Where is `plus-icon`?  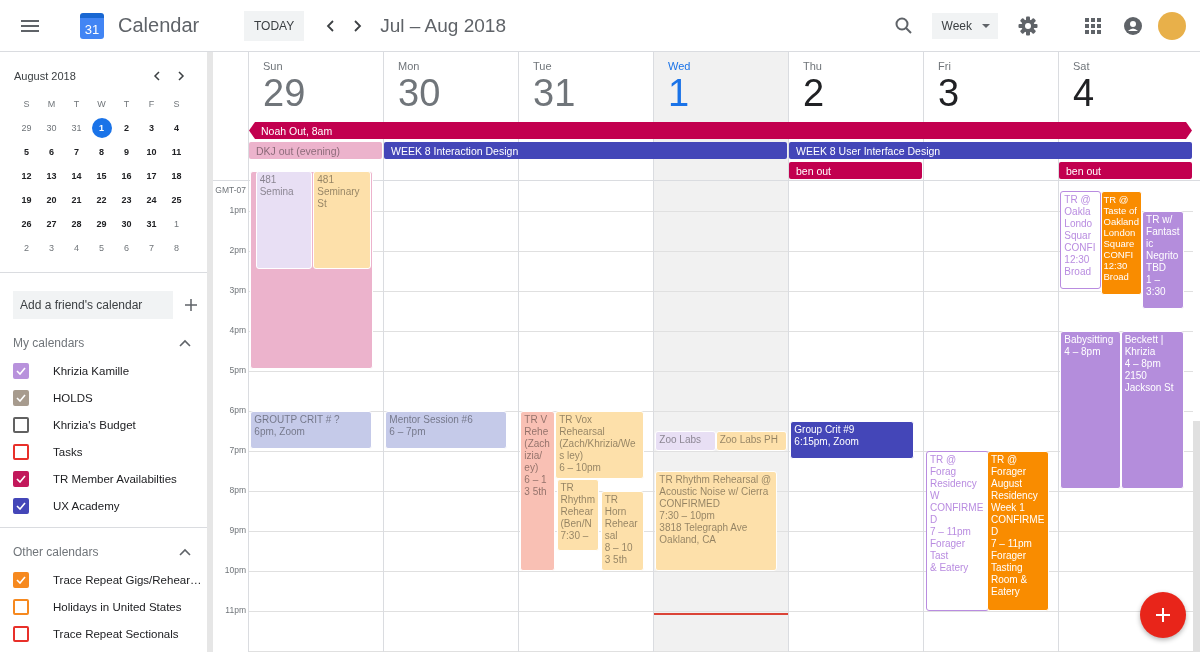
plus-icon is located at coordinates (191, 305).